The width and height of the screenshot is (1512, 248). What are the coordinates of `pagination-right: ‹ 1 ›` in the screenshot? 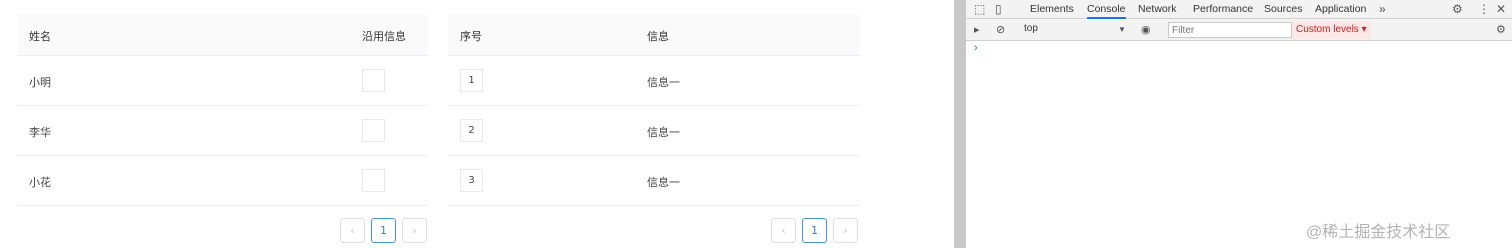 It's located at (814, 230).